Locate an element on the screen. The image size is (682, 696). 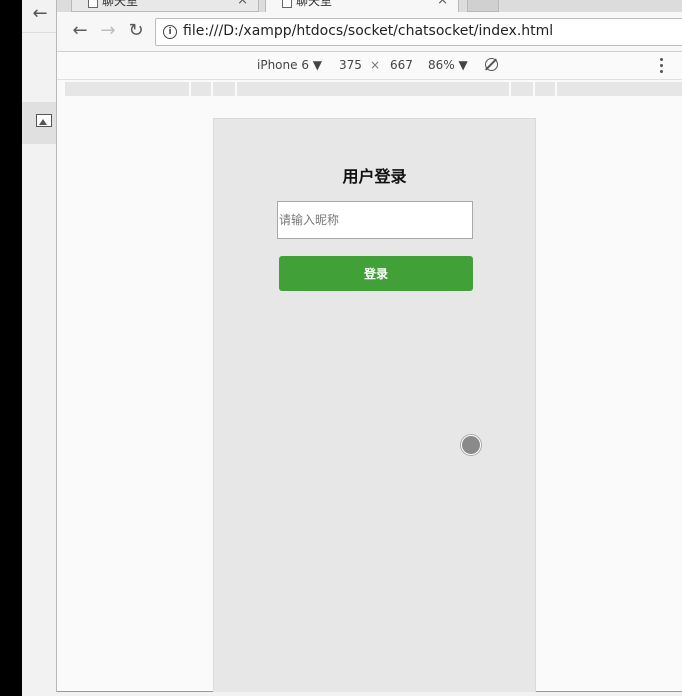
background-back-button: ← is located at coordinates (40, 14).